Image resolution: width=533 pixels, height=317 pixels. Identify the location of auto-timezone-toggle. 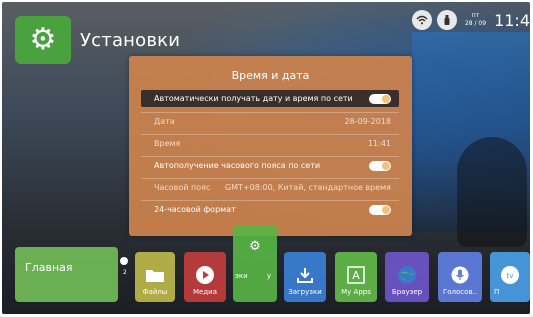
(380, 165).